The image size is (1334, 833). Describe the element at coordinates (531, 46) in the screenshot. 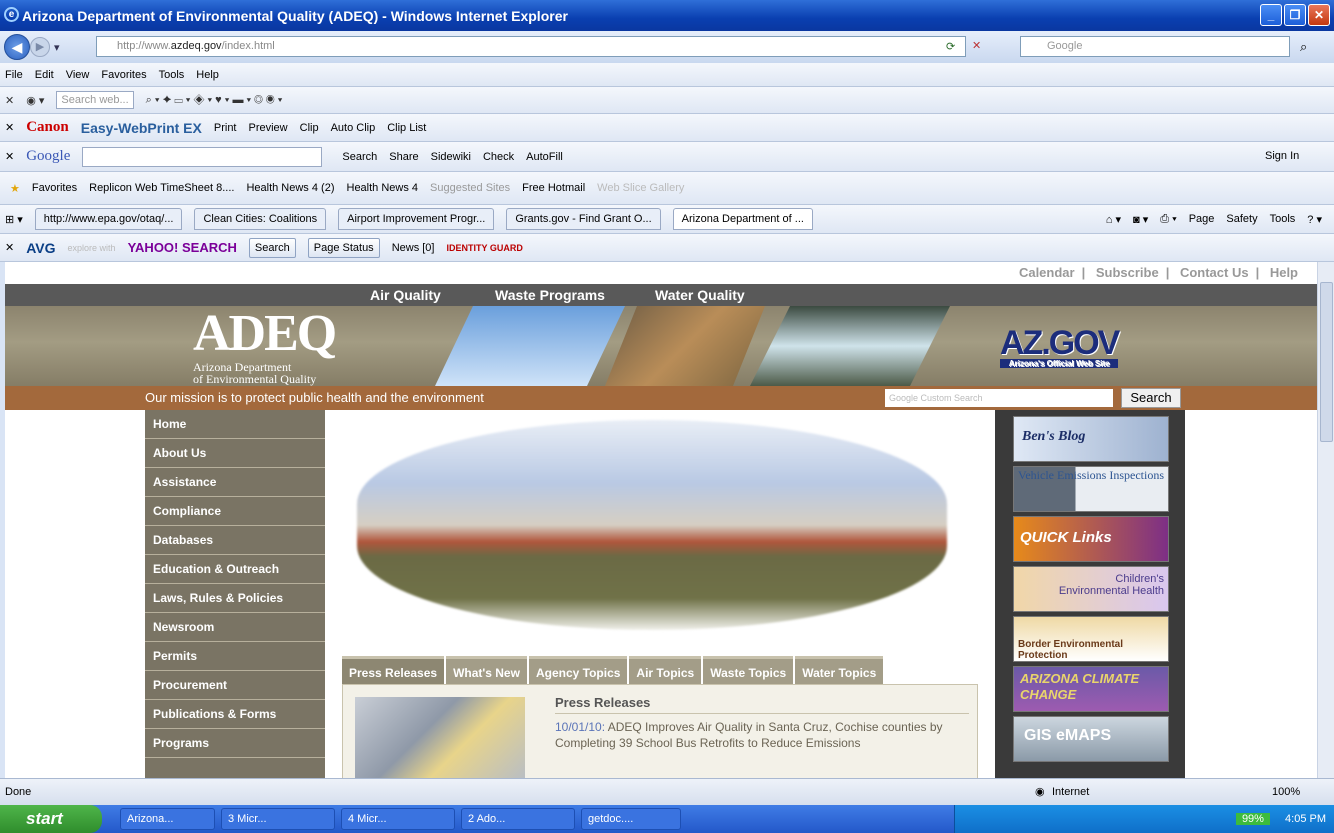

I see `url-input: http://www.azdeq.gov/index.html` at that location.